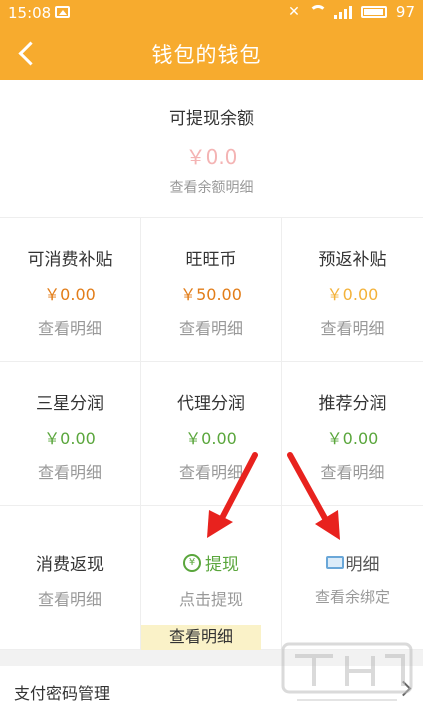 This screenshot has width=423, height=710. What do you see at coordinates (70, 565) in the screenshot?
I see `cell-label: 消费返现` at bounding box center [70, 565].